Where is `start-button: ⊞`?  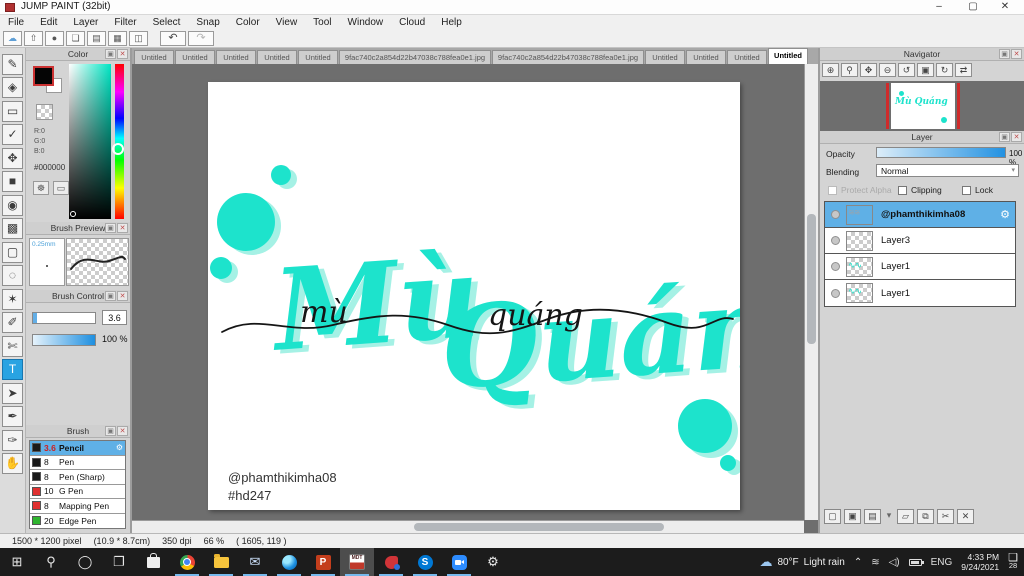 start-button: ⊞ is located at coordinates (17, 562).